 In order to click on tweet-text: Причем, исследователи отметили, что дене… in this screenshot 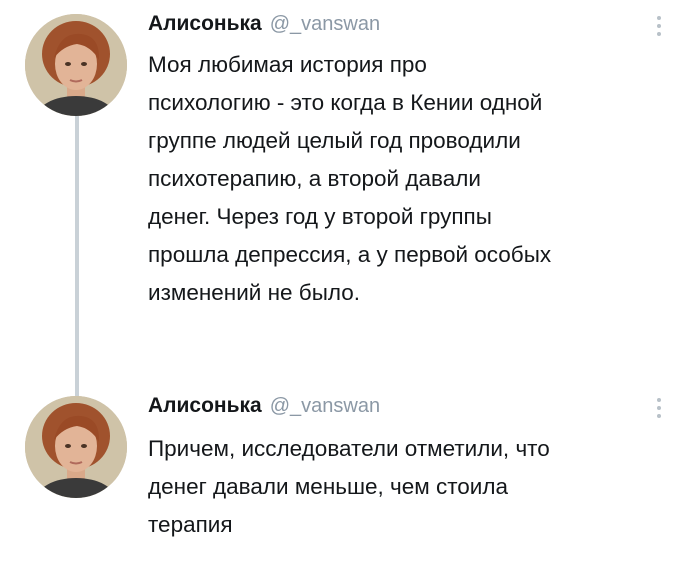, I will do `click(349, 486)`.